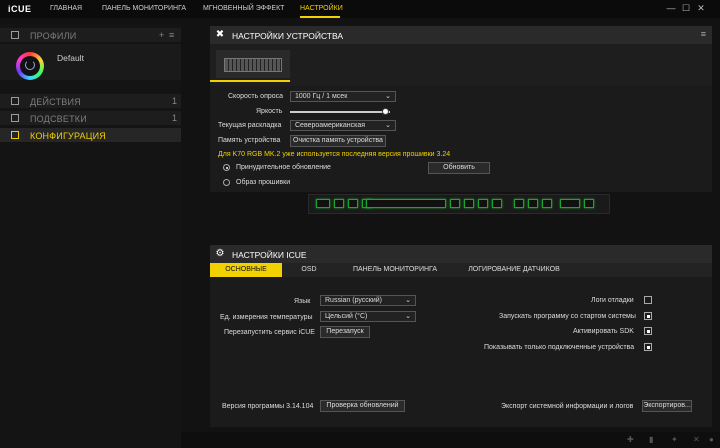 The image size is (720, 448). What do you see at coordinates (263, 182) in the screenshot?
I see `firmware-image-label: Образ прошивки` at bounding box center [263, 182].